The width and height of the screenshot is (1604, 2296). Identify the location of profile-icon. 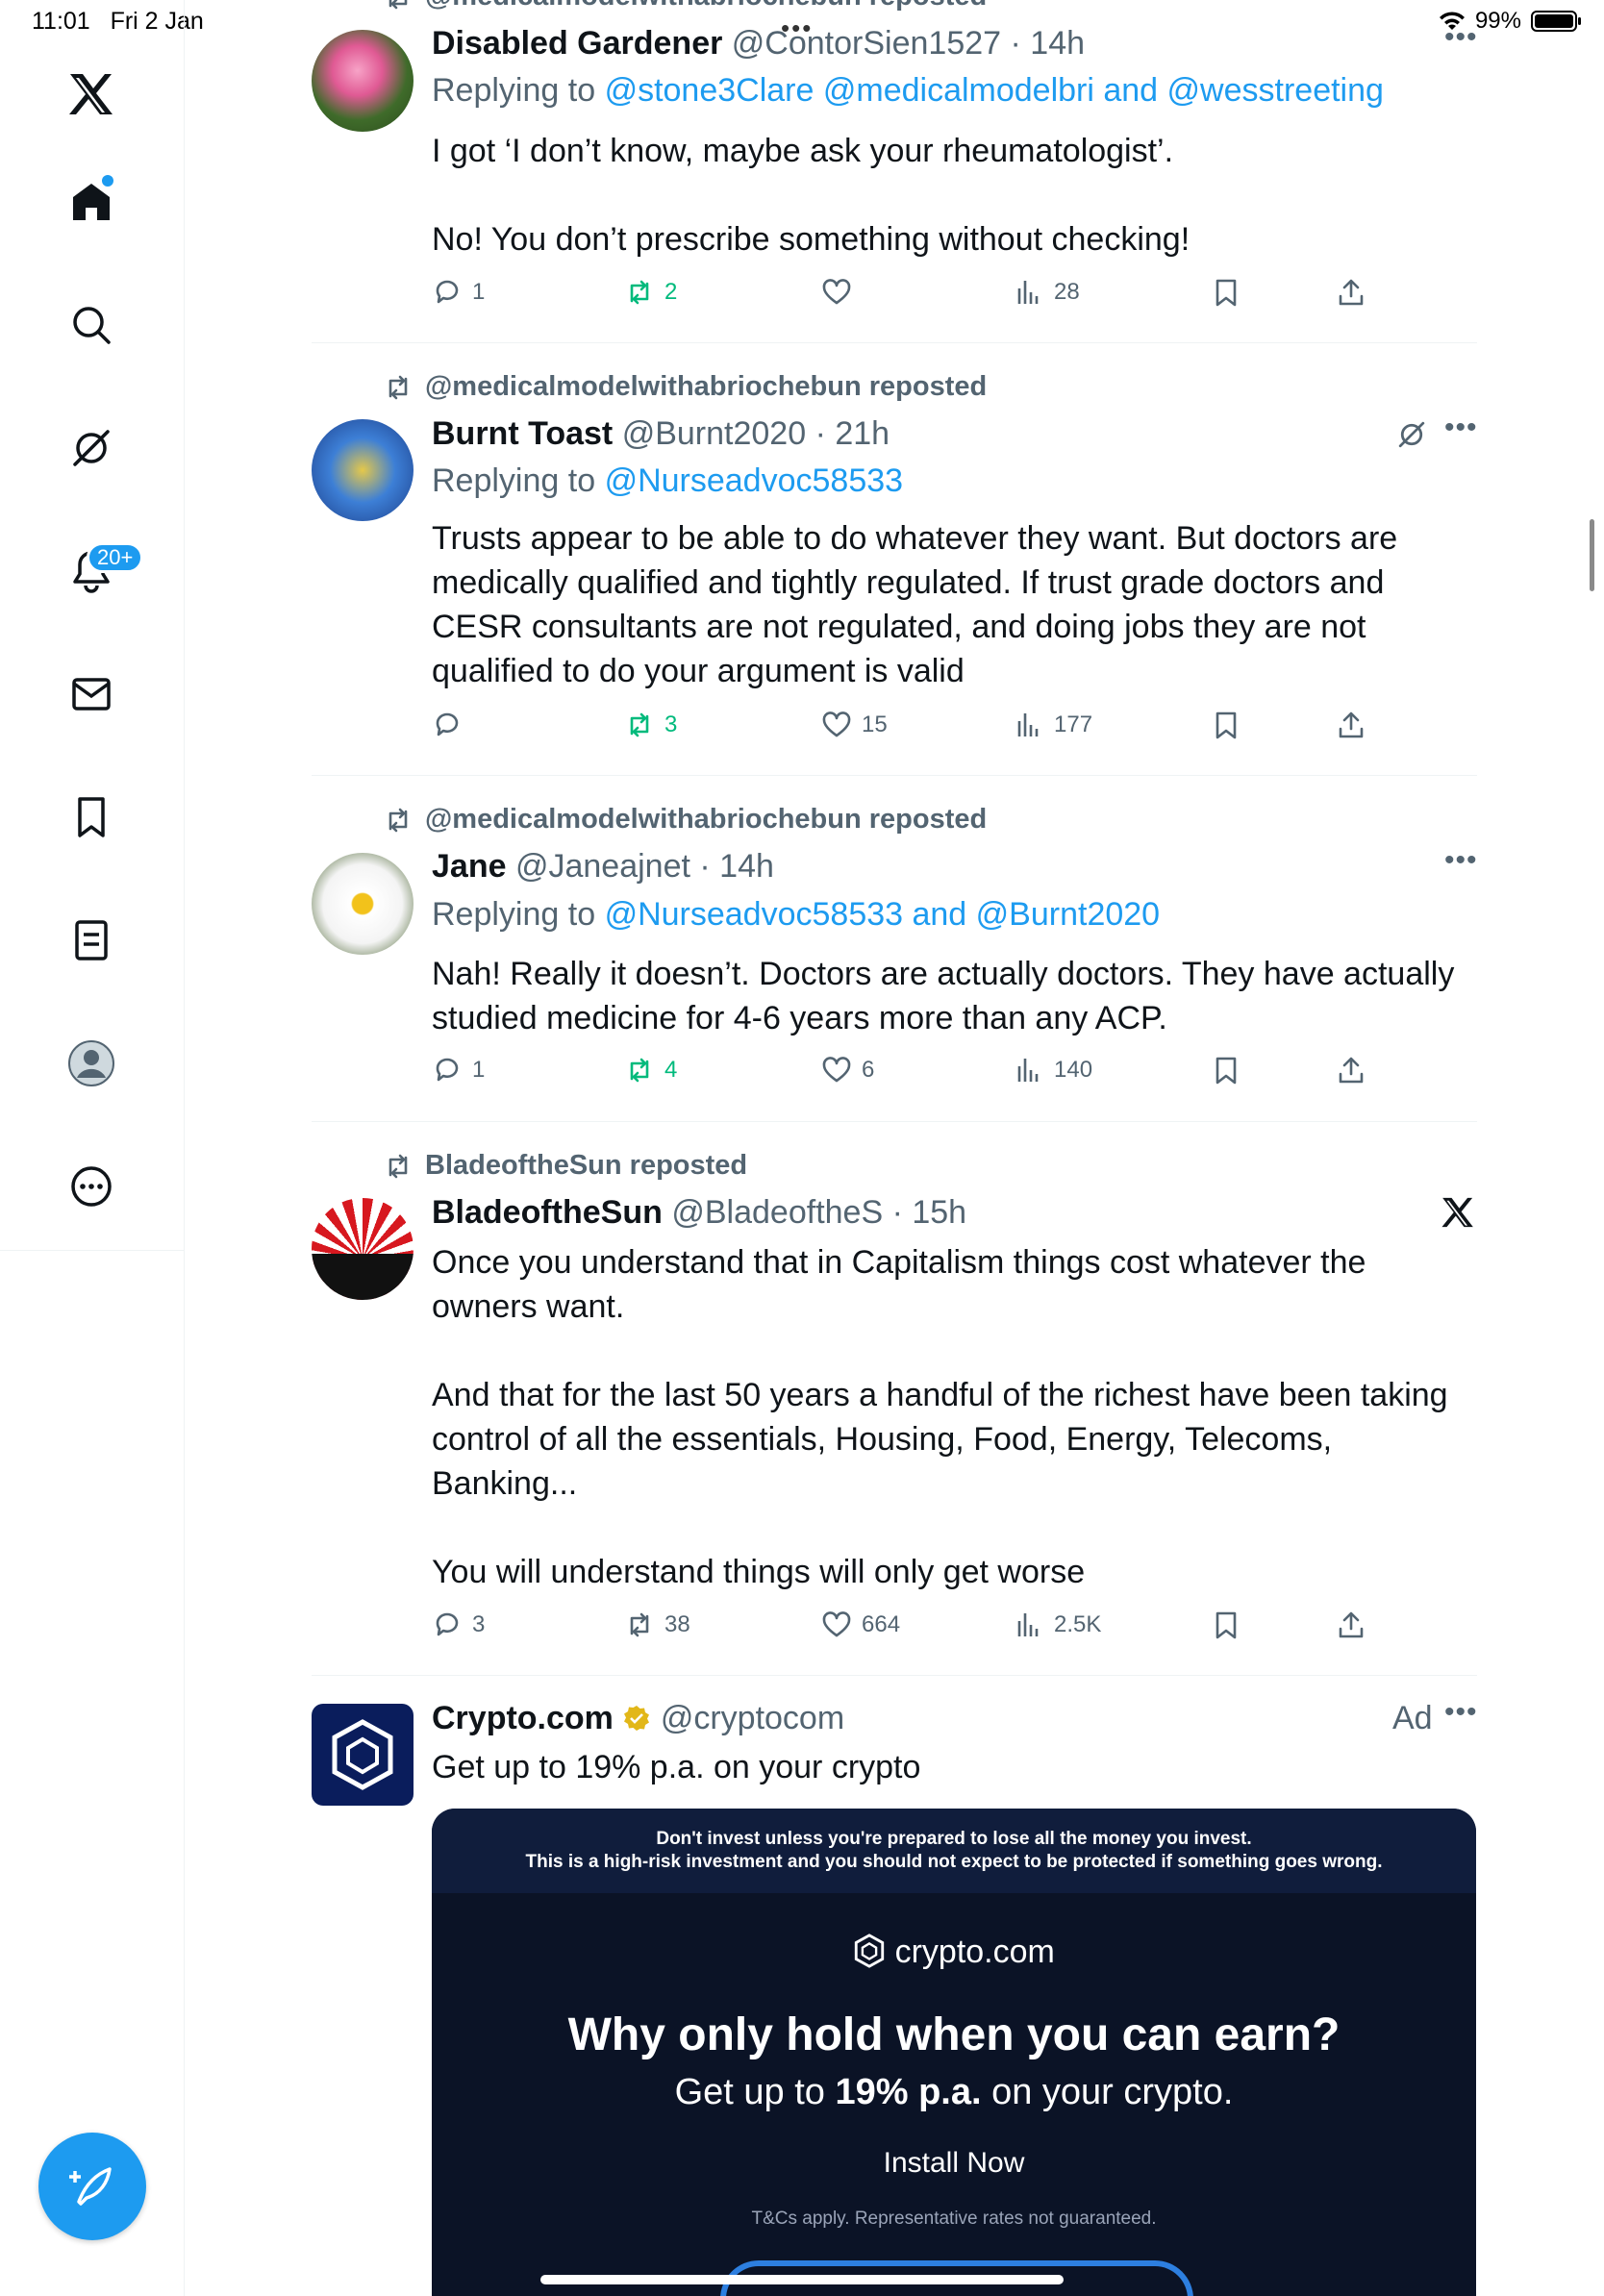
(91, 1063).